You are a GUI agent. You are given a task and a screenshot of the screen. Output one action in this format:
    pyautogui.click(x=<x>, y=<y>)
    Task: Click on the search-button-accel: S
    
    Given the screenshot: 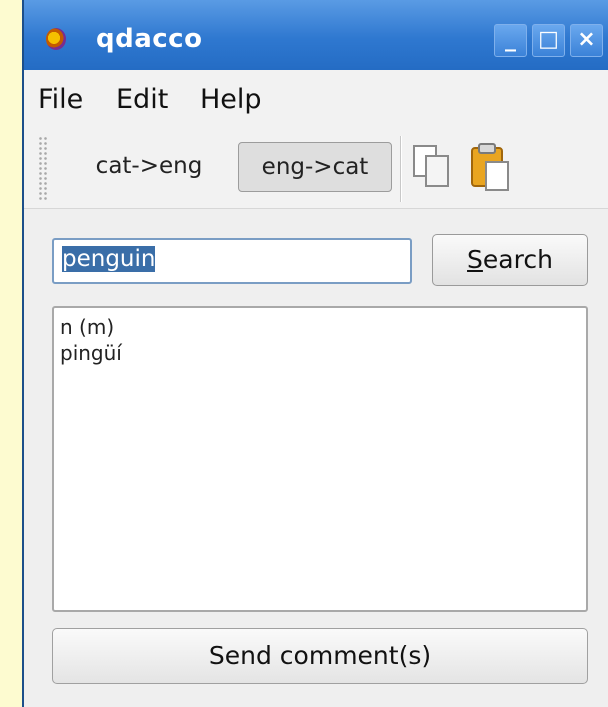 What is the action you would take?
    pyautogui.click(x=475, y=259)
    